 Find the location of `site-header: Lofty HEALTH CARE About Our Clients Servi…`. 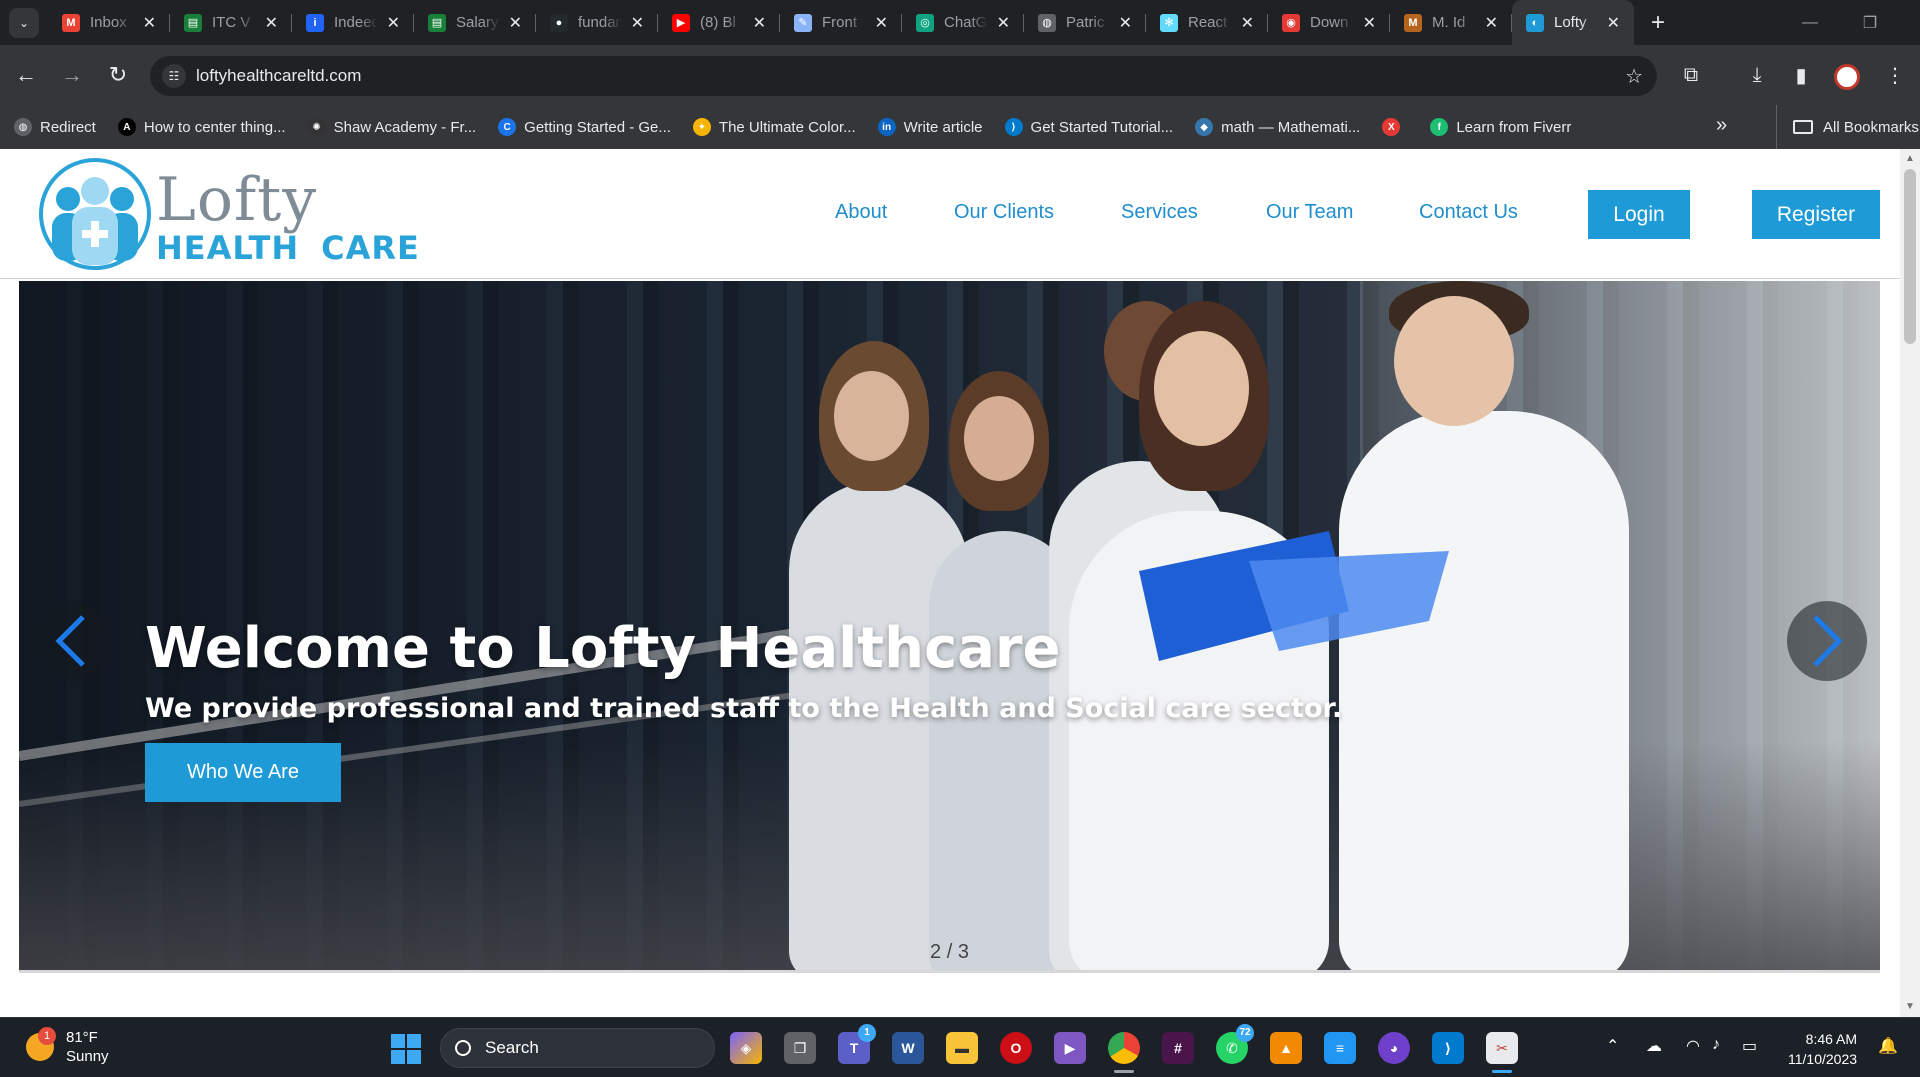

site-header: Lofty HEALTH CARE About Our Clients Servi… is located at coordinates (950, 214).